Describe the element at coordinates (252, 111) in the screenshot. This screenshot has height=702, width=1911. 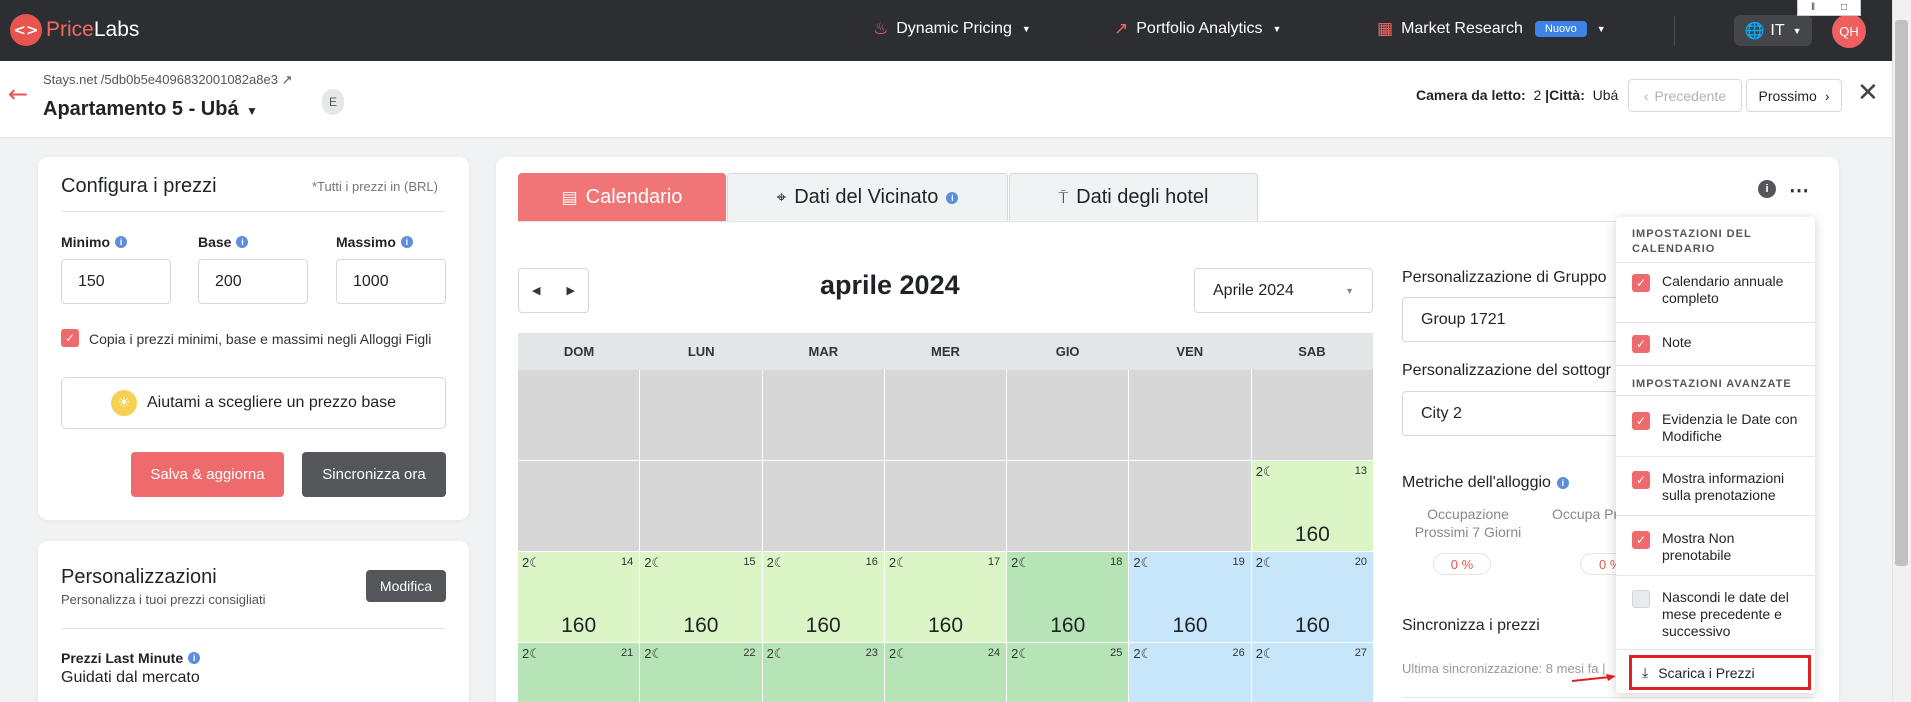
I see `chevron-down-icon: ▼` at that location.